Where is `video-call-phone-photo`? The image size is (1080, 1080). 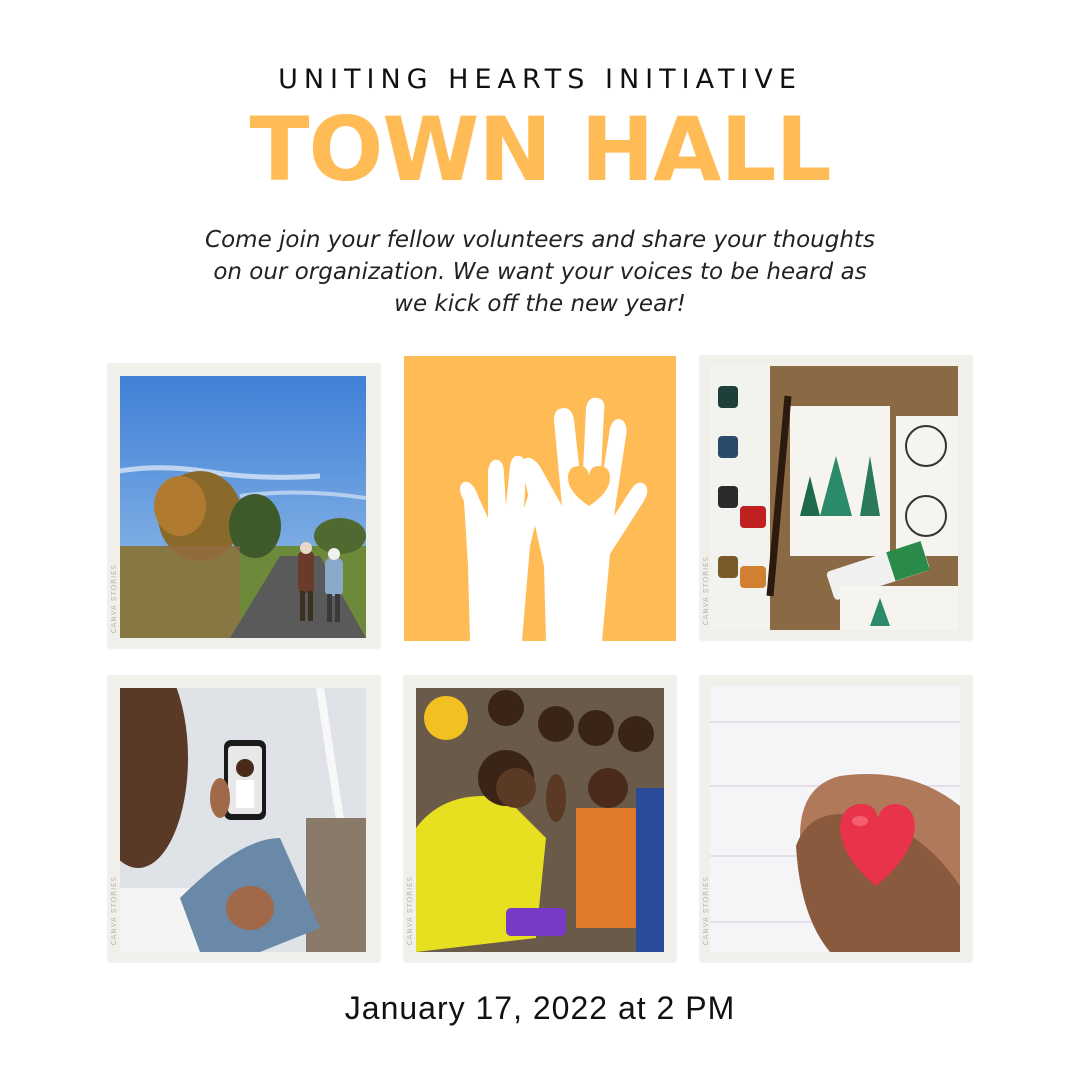 video-call-phone-photo is located at coordinates (243, 820).